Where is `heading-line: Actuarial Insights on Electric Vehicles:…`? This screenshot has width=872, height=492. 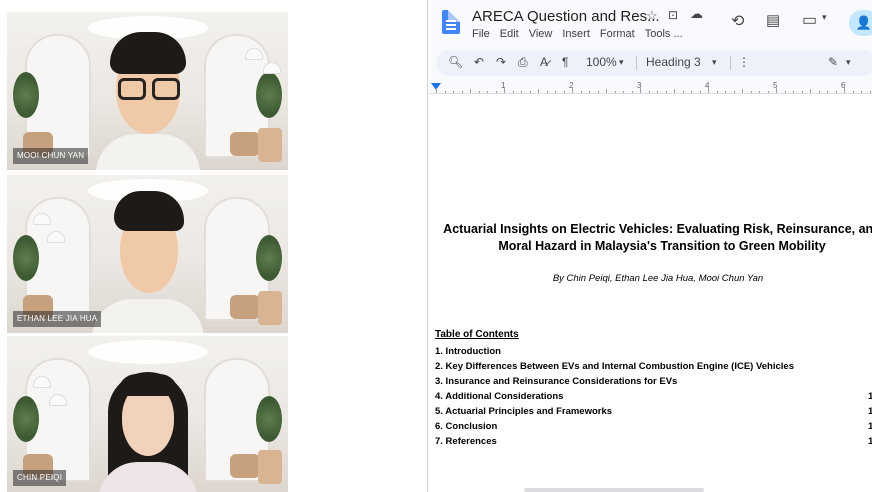 heading-line: Actuarial Insights on Electric Vehicles:… is located at coordinates (657, 229).